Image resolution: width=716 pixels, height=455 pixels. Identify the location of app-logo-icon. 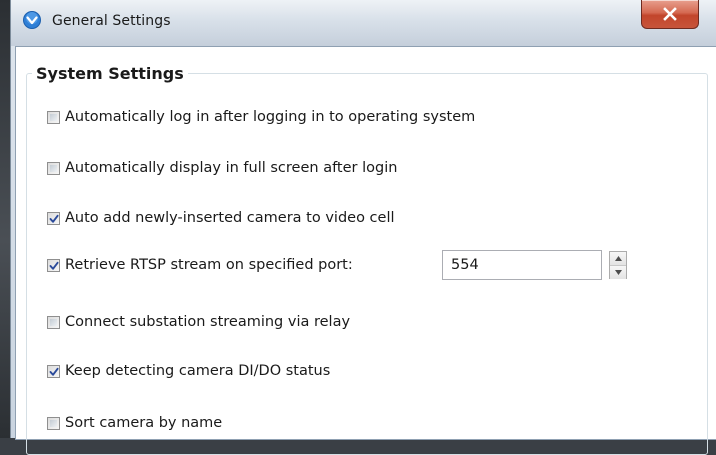
(32, 20).